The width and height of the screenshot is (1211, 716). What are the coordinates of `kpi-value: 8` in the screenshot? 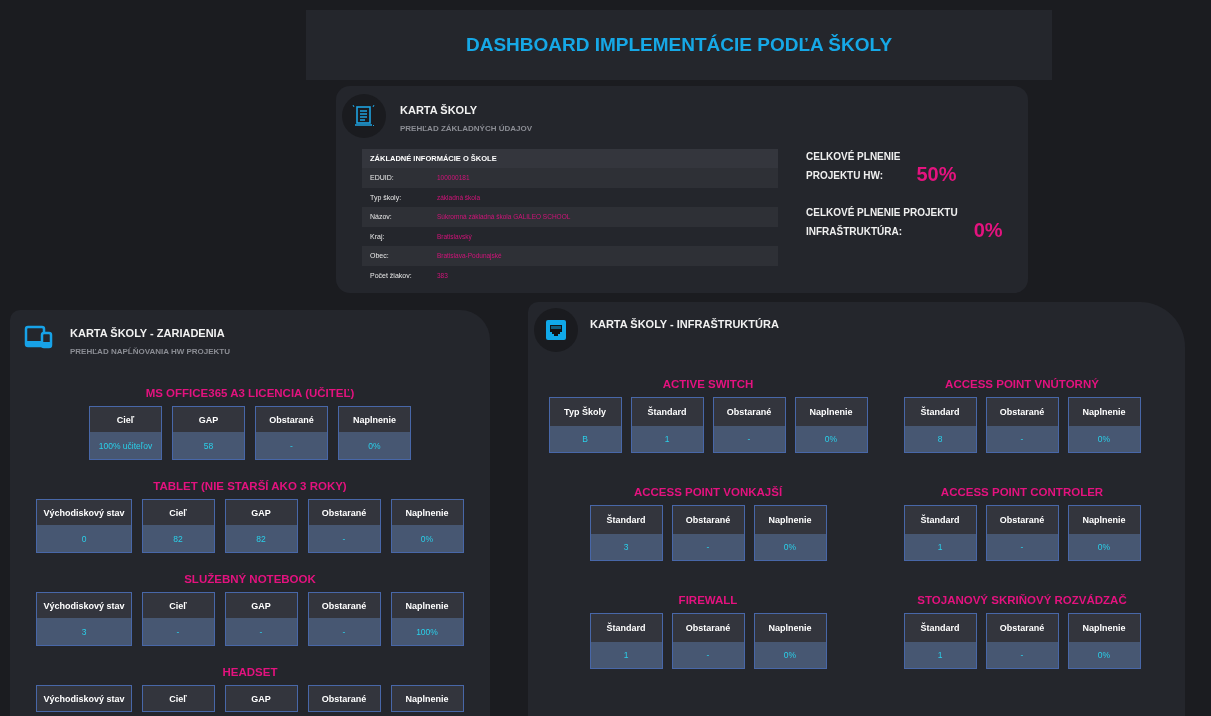 It's located at (940, 439).